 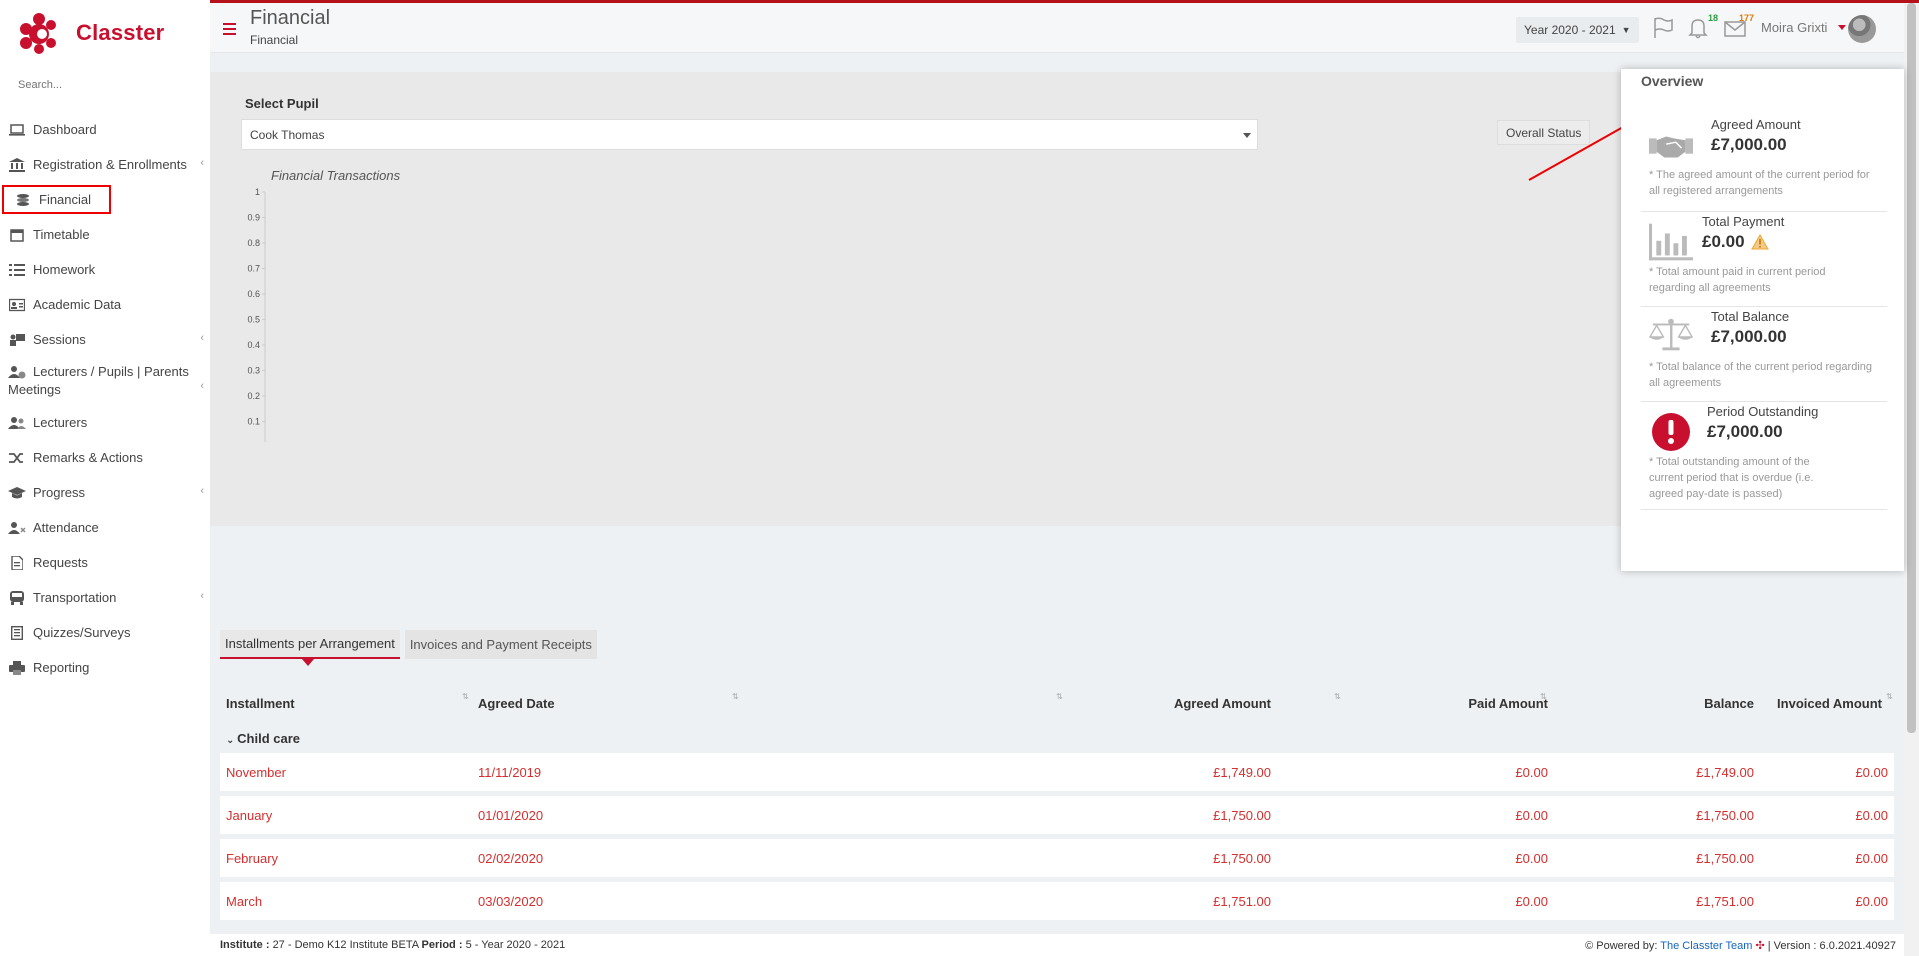 What do you see at coordinates (38, 33) in the screenshot?
I see `classter-logo-icon` at bounding box center [38, 33].